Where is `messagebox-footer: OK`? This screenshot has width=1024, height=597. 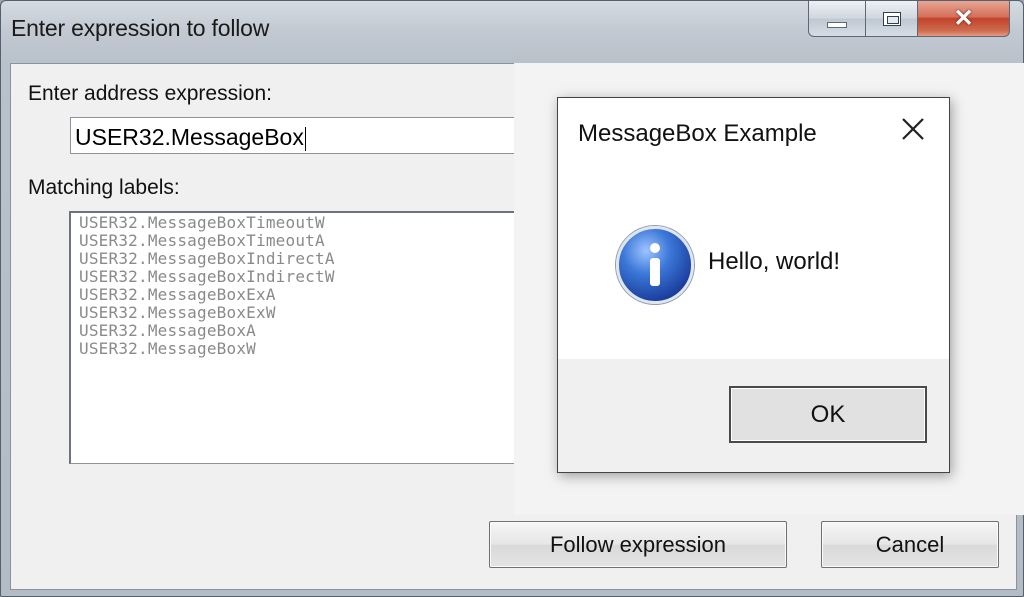 messagebox-footer: OK is located at coordinates (753, 415).